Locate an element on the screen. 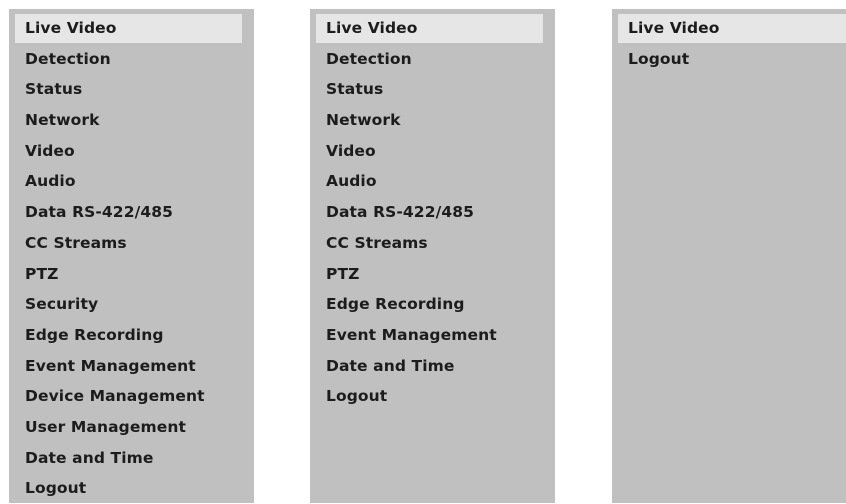 Image resolution: width=846 pixels, height=504 pixels. menu-item-label: Security is located at coordinates (62, 304).